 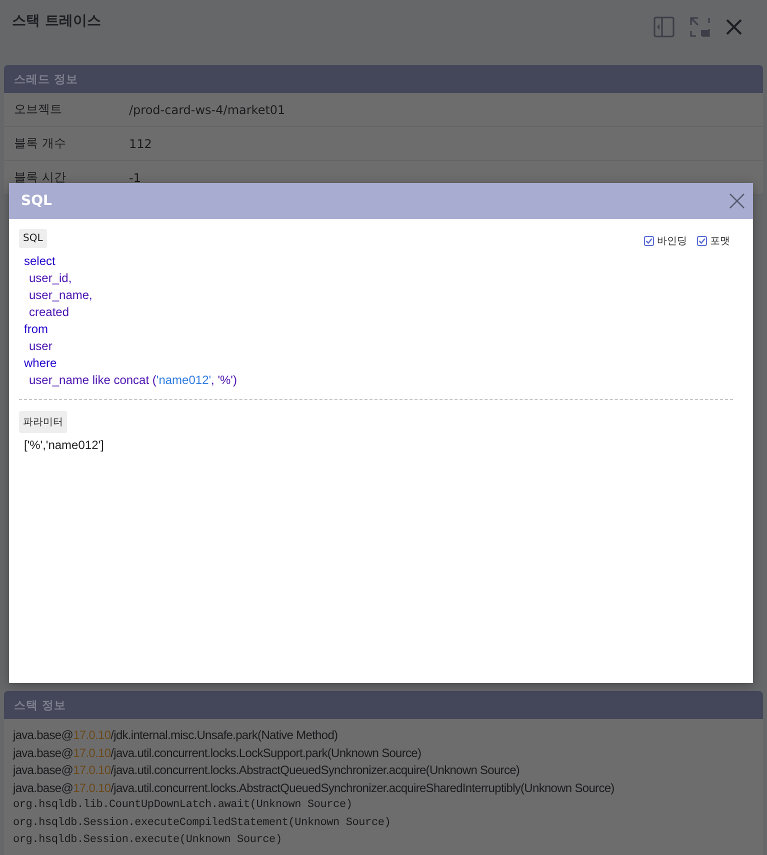 I want to click on sql-code-line: user_name like concat ('name012', '%'), so click(x=133, y=380).